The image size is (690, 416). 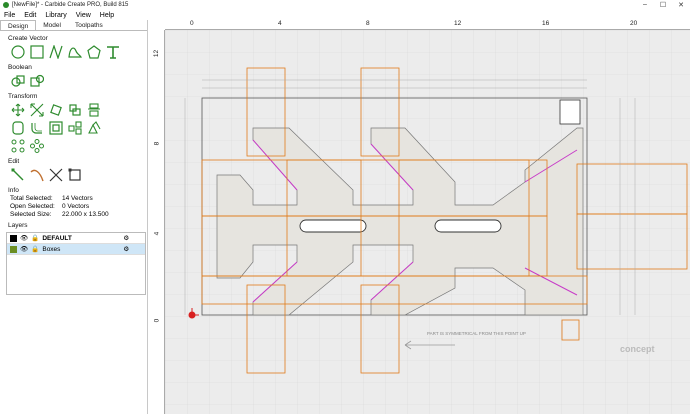 I want to click on boolean-subtract-icon, so click(x=37, y=81).